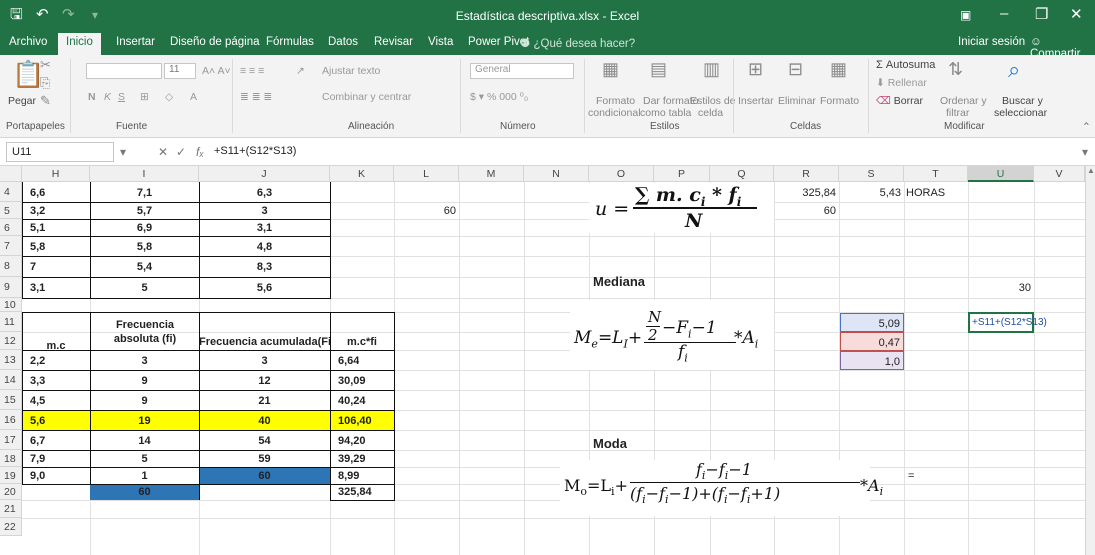 This screenshot has height=555, width=1095. What do you see at coordinates (11, 192) in the screenshot?
I see `row-header-4: 4` at bounding box center [11, 192].